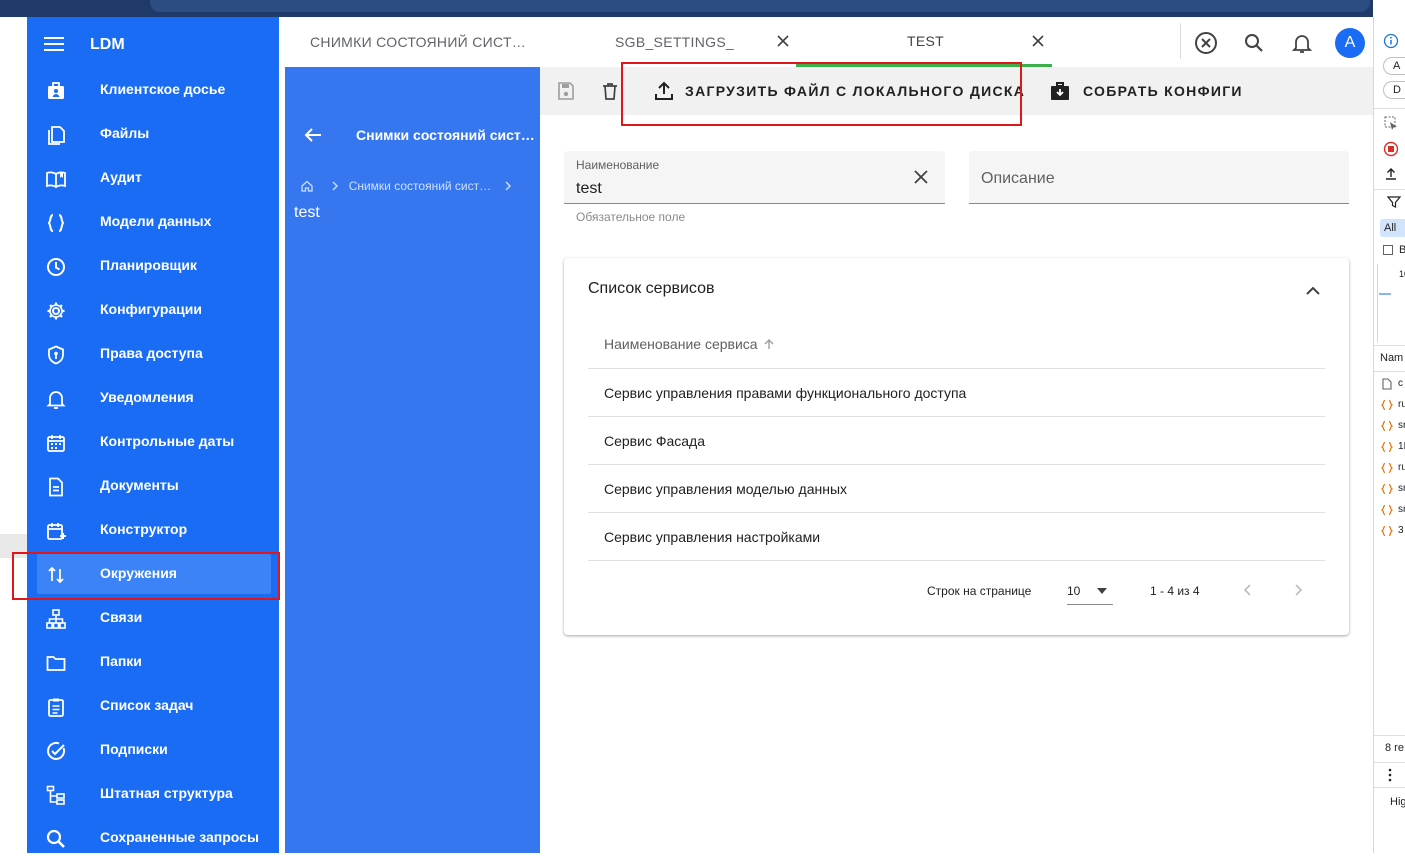  I want to click on name-input: test, so click(589, 189).